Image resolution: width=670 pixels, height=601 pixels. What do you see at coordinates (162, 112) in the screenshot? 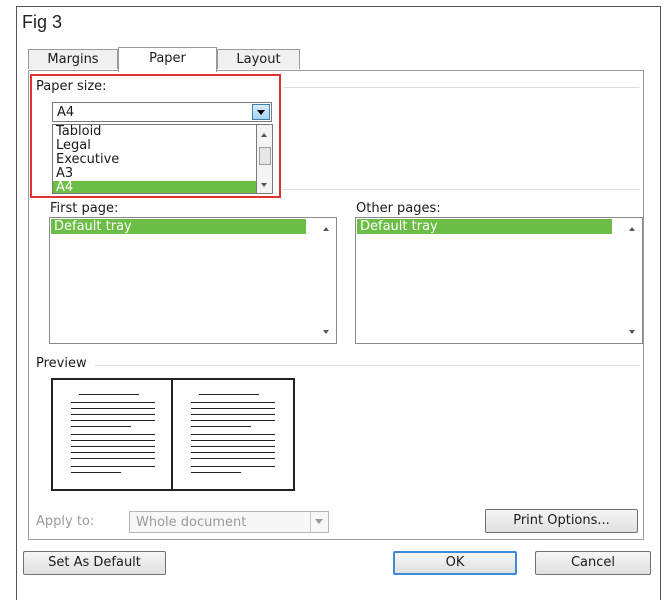
I see `paper-size-select: A4` at bounding box center [162, 112].